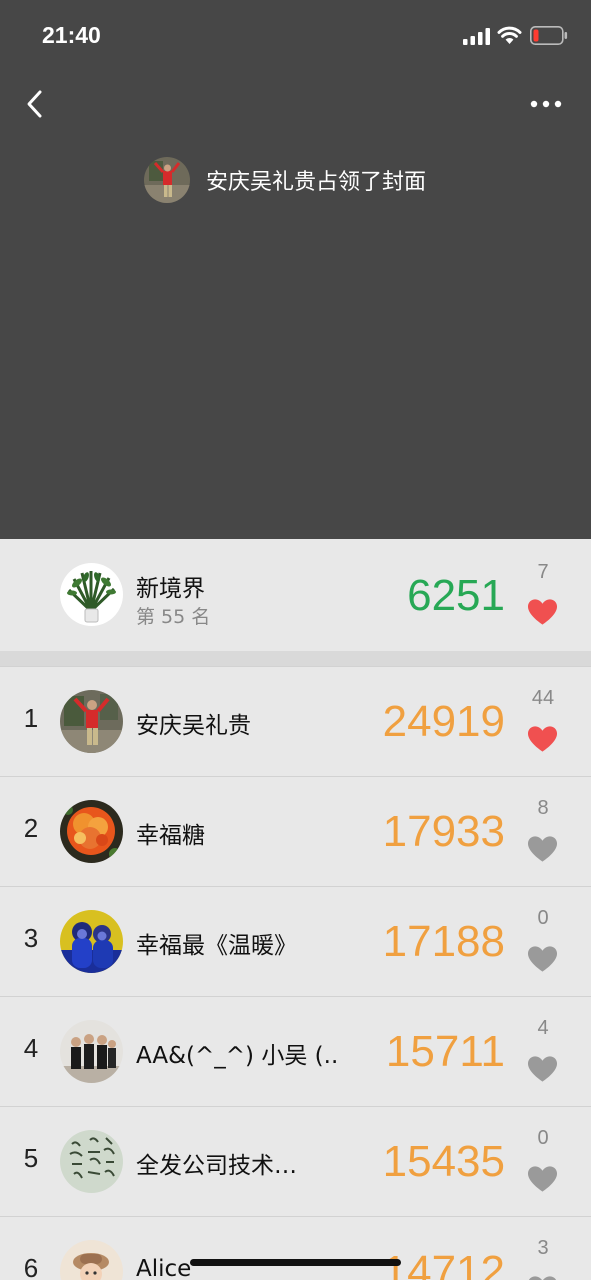 The image size is (591, 1280). Describe the element at coordinates (91, 594) in the screenshot. I see `my-avatar` at that location.